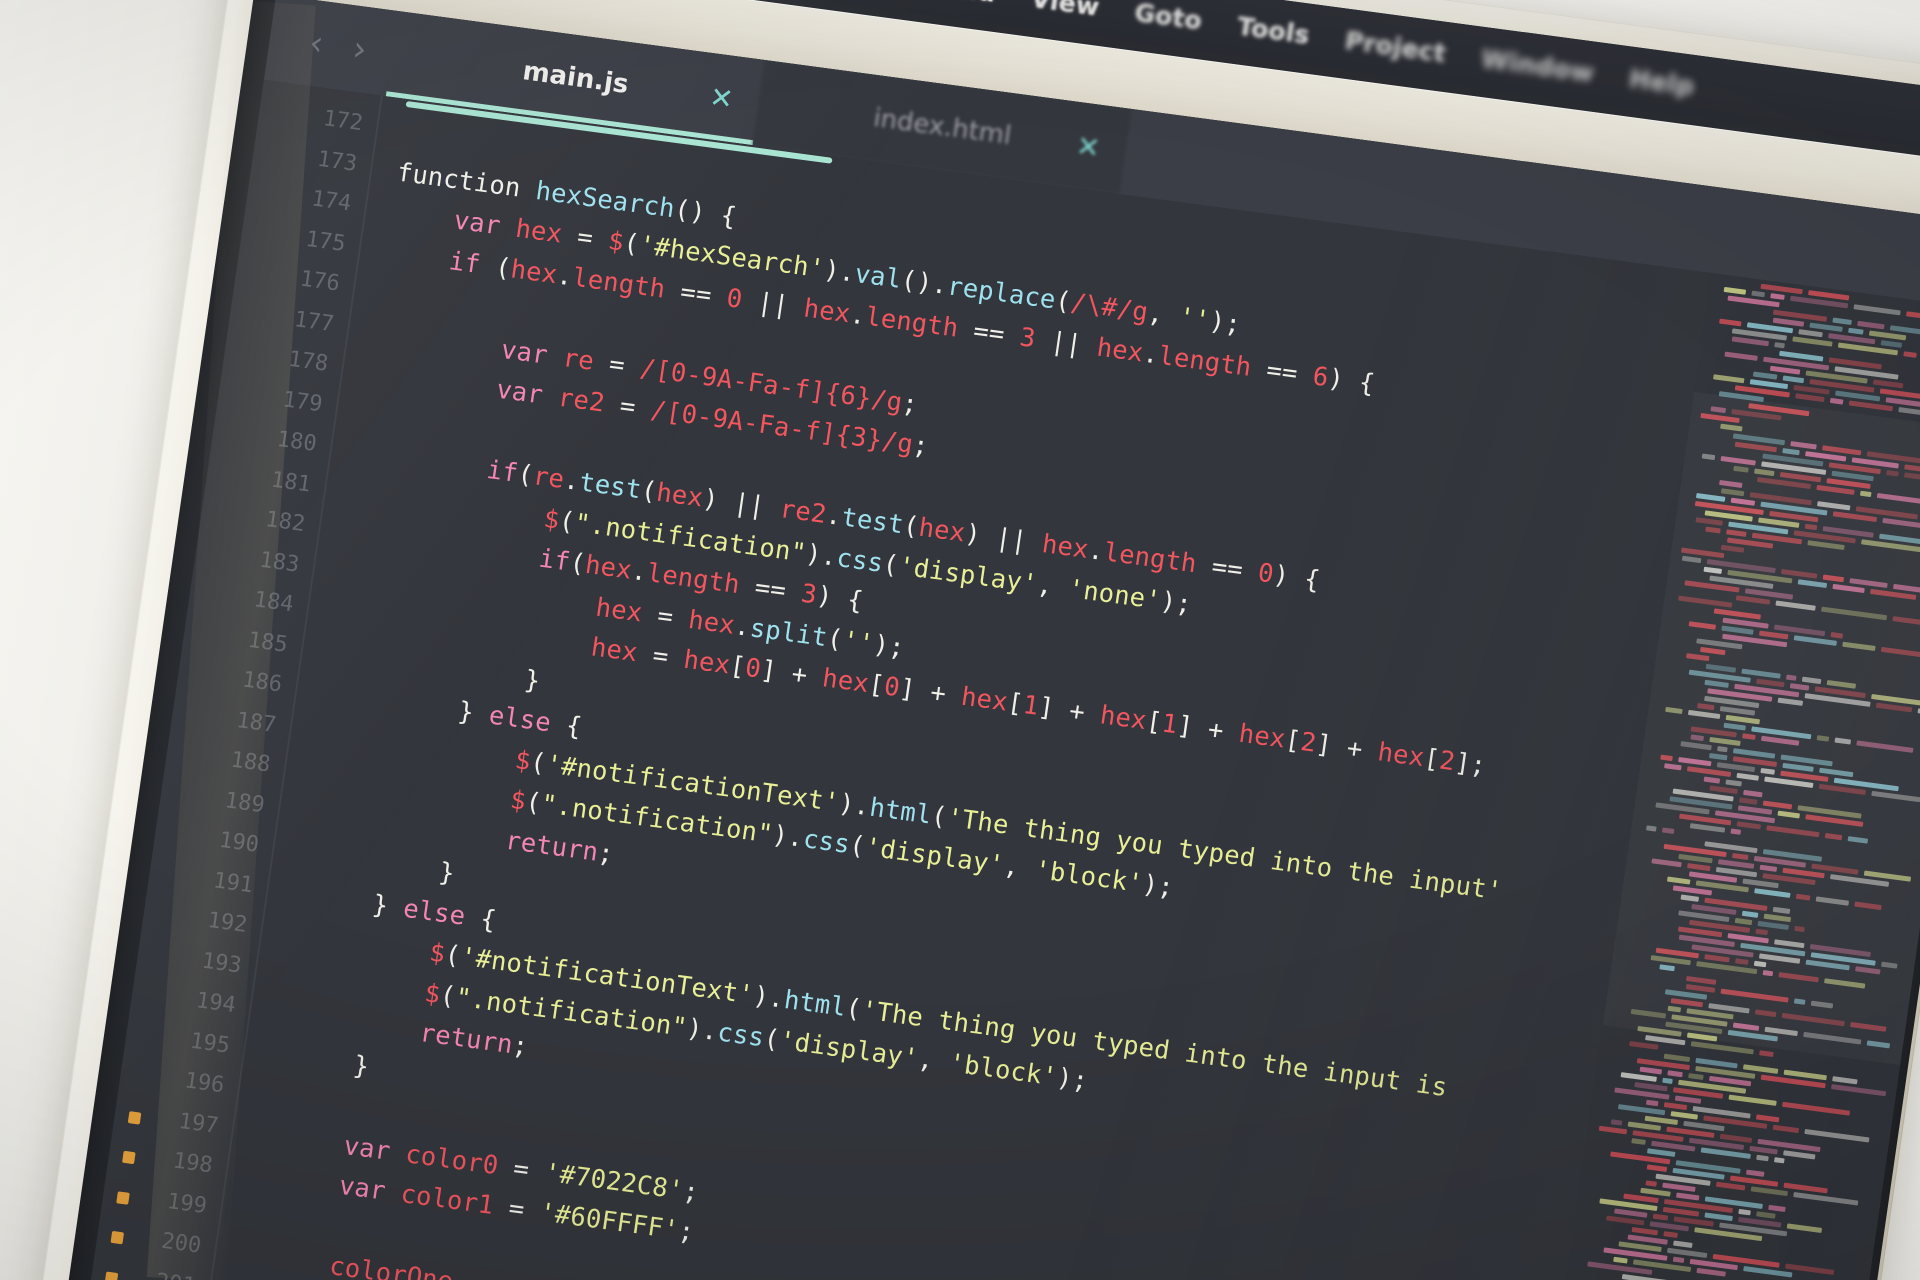  Describe the element at coordinates (575, 78) in the screenshot. I see `tab-label: main.js` at that location.